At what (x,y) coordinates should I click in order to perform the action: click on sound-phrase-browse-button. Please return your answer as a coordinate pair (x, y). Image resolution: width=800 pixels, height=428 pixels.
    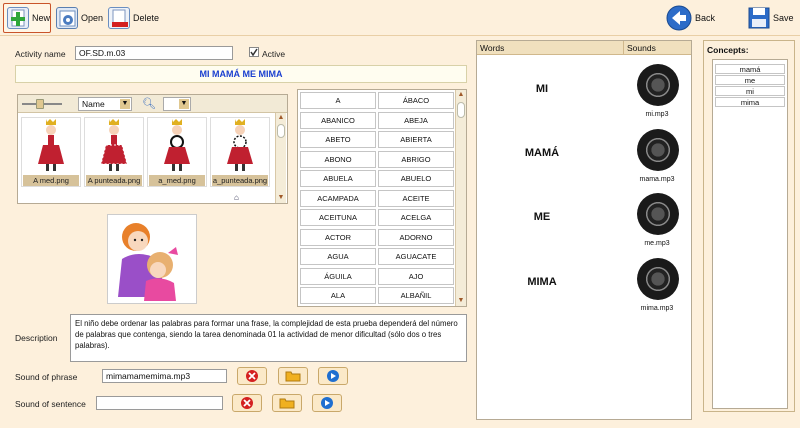
    Looking at the image, I should click on (293, 376).